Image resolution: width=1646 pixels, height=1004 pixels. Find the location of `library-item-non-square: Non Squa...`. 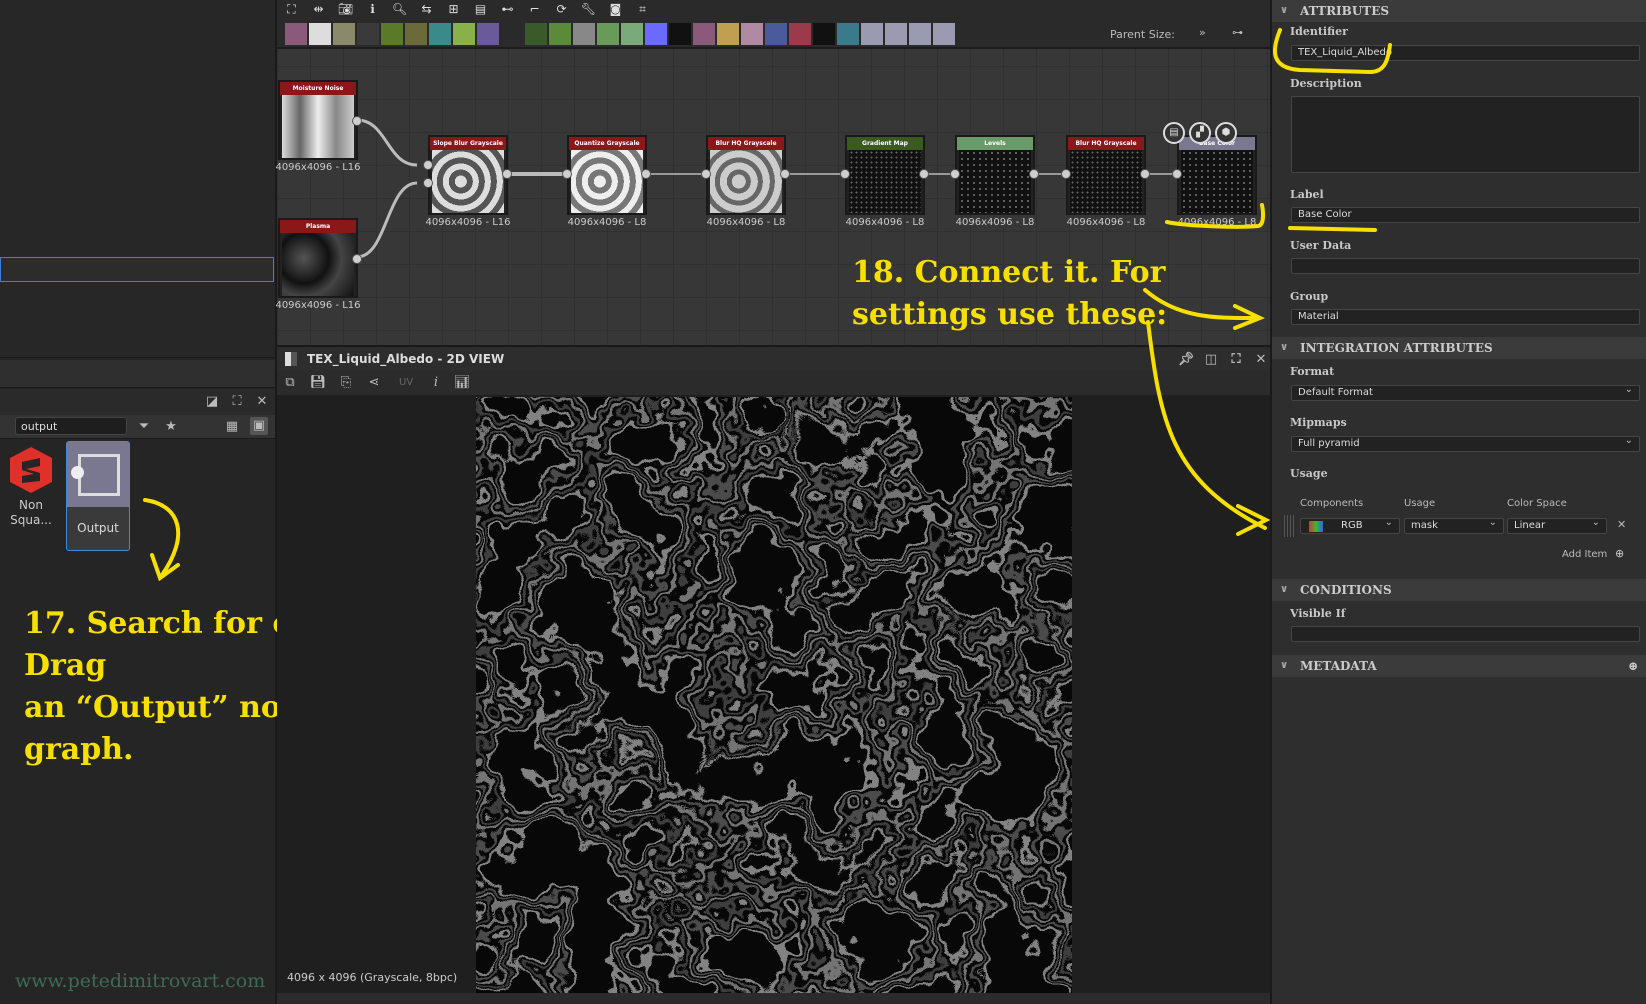

library-item-non-square: Non Squa... is located at coordinates (33, 490).